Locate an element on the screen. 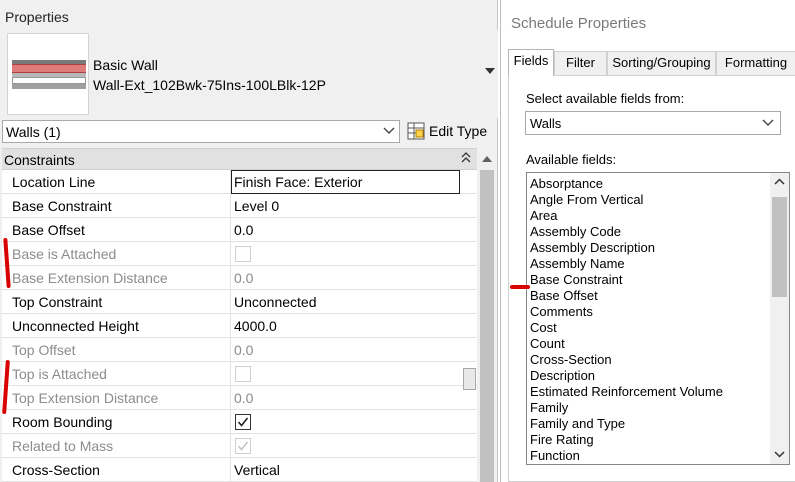  wall-type-preview-image is located at coordinates (48, 74).